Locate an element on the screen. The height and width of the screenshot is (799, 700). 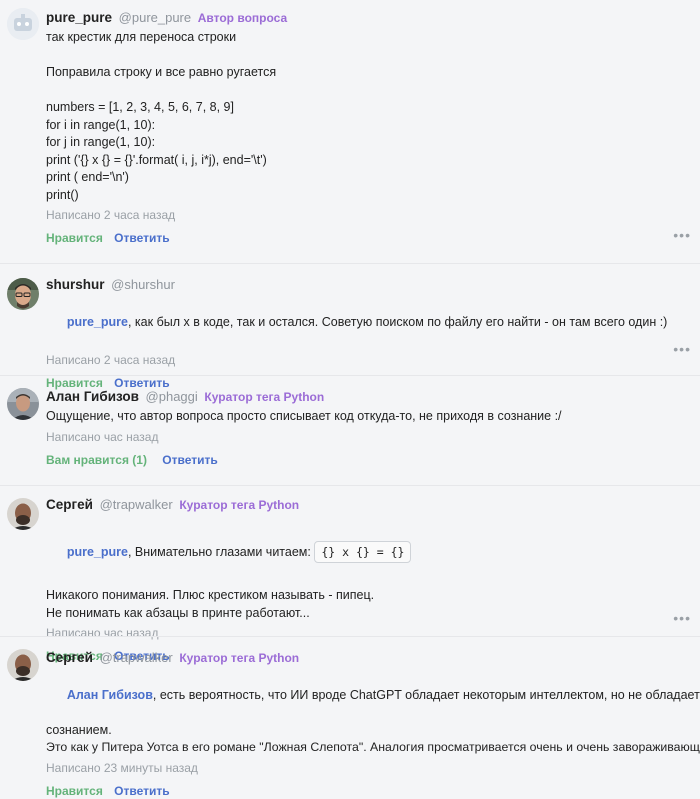
code-line: for i in range(1, 10): is located at coordinates (101, 124).